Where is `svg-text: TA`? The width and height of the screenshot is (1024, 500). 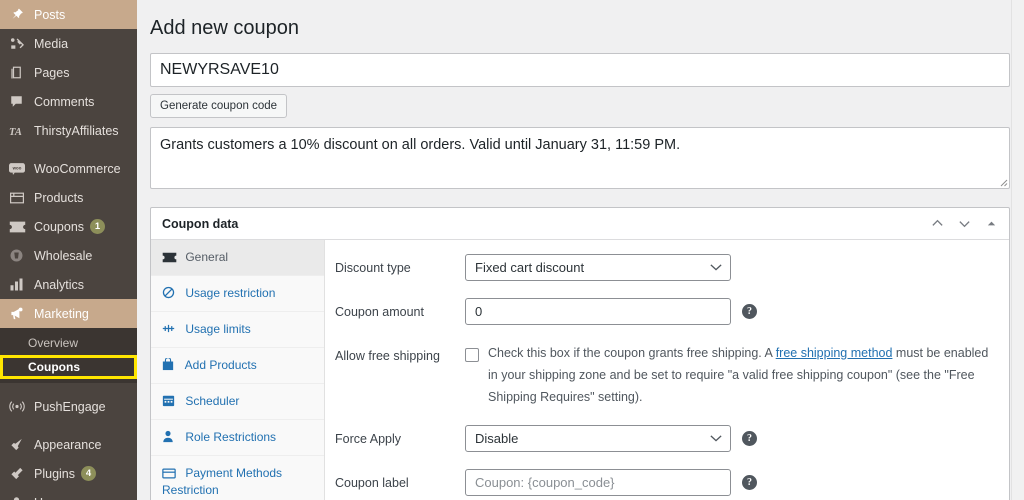 svg-text: TA is located at coordinates (15, 131).